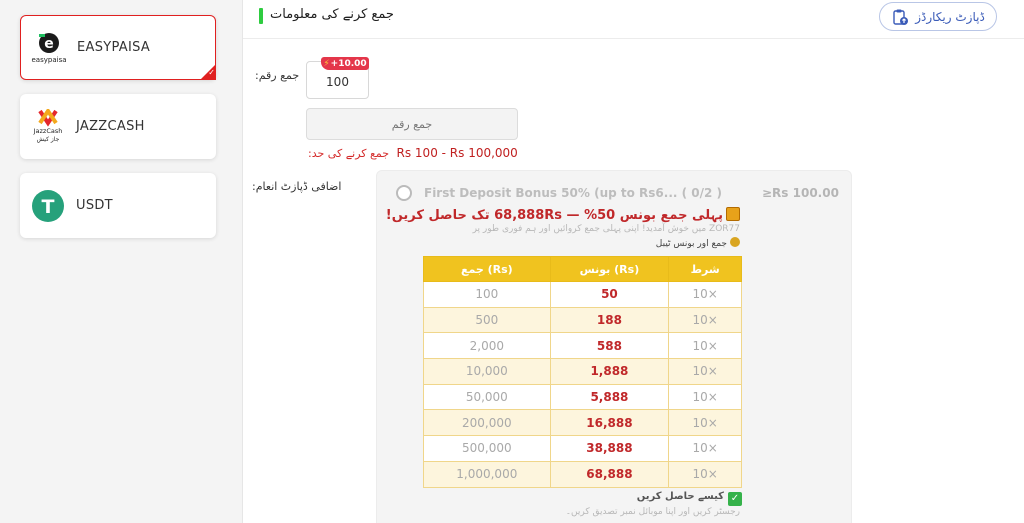 Image resolution: width=1024 pixels, height=523 pixels. What do you see at coordinates (633, 38) in the screenshot?
I see `header-divider` at bounding box center [633, 38].